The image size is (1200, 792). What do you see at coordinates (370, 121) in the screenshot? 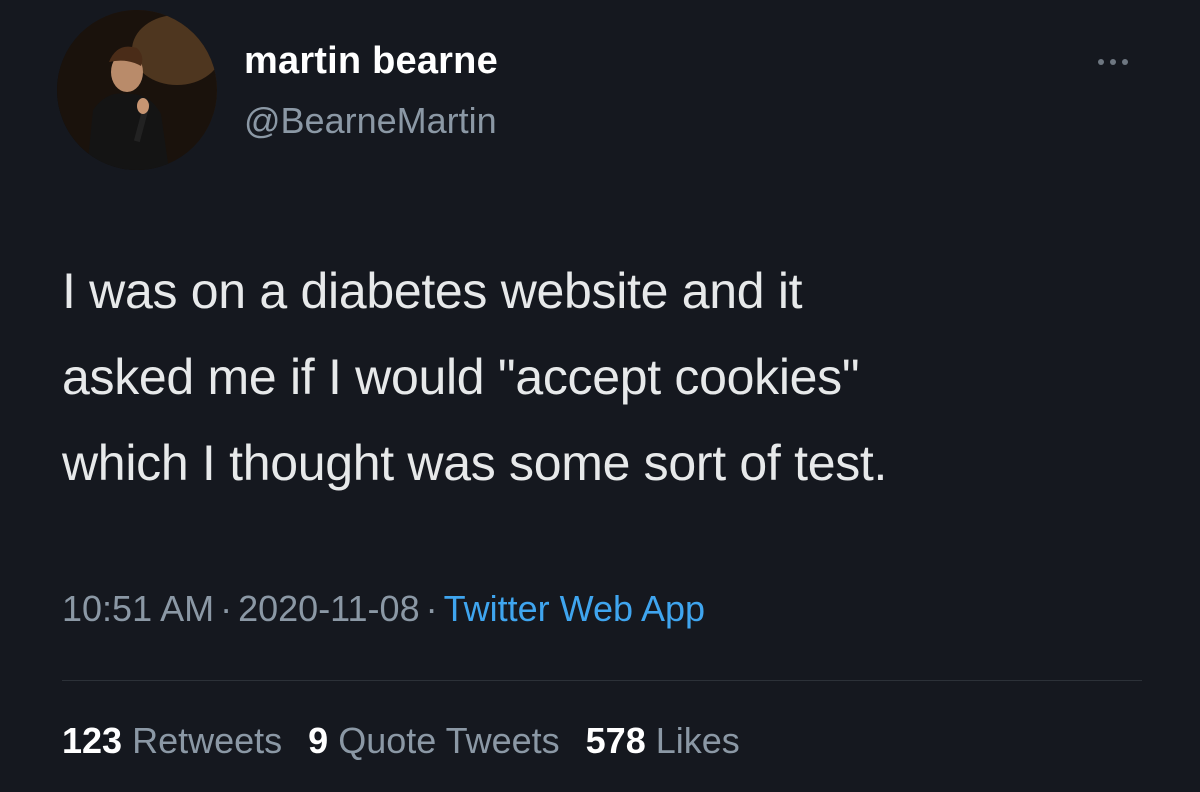
I see `user-handle: @BearneMartin` at bounding box center [370, 121].